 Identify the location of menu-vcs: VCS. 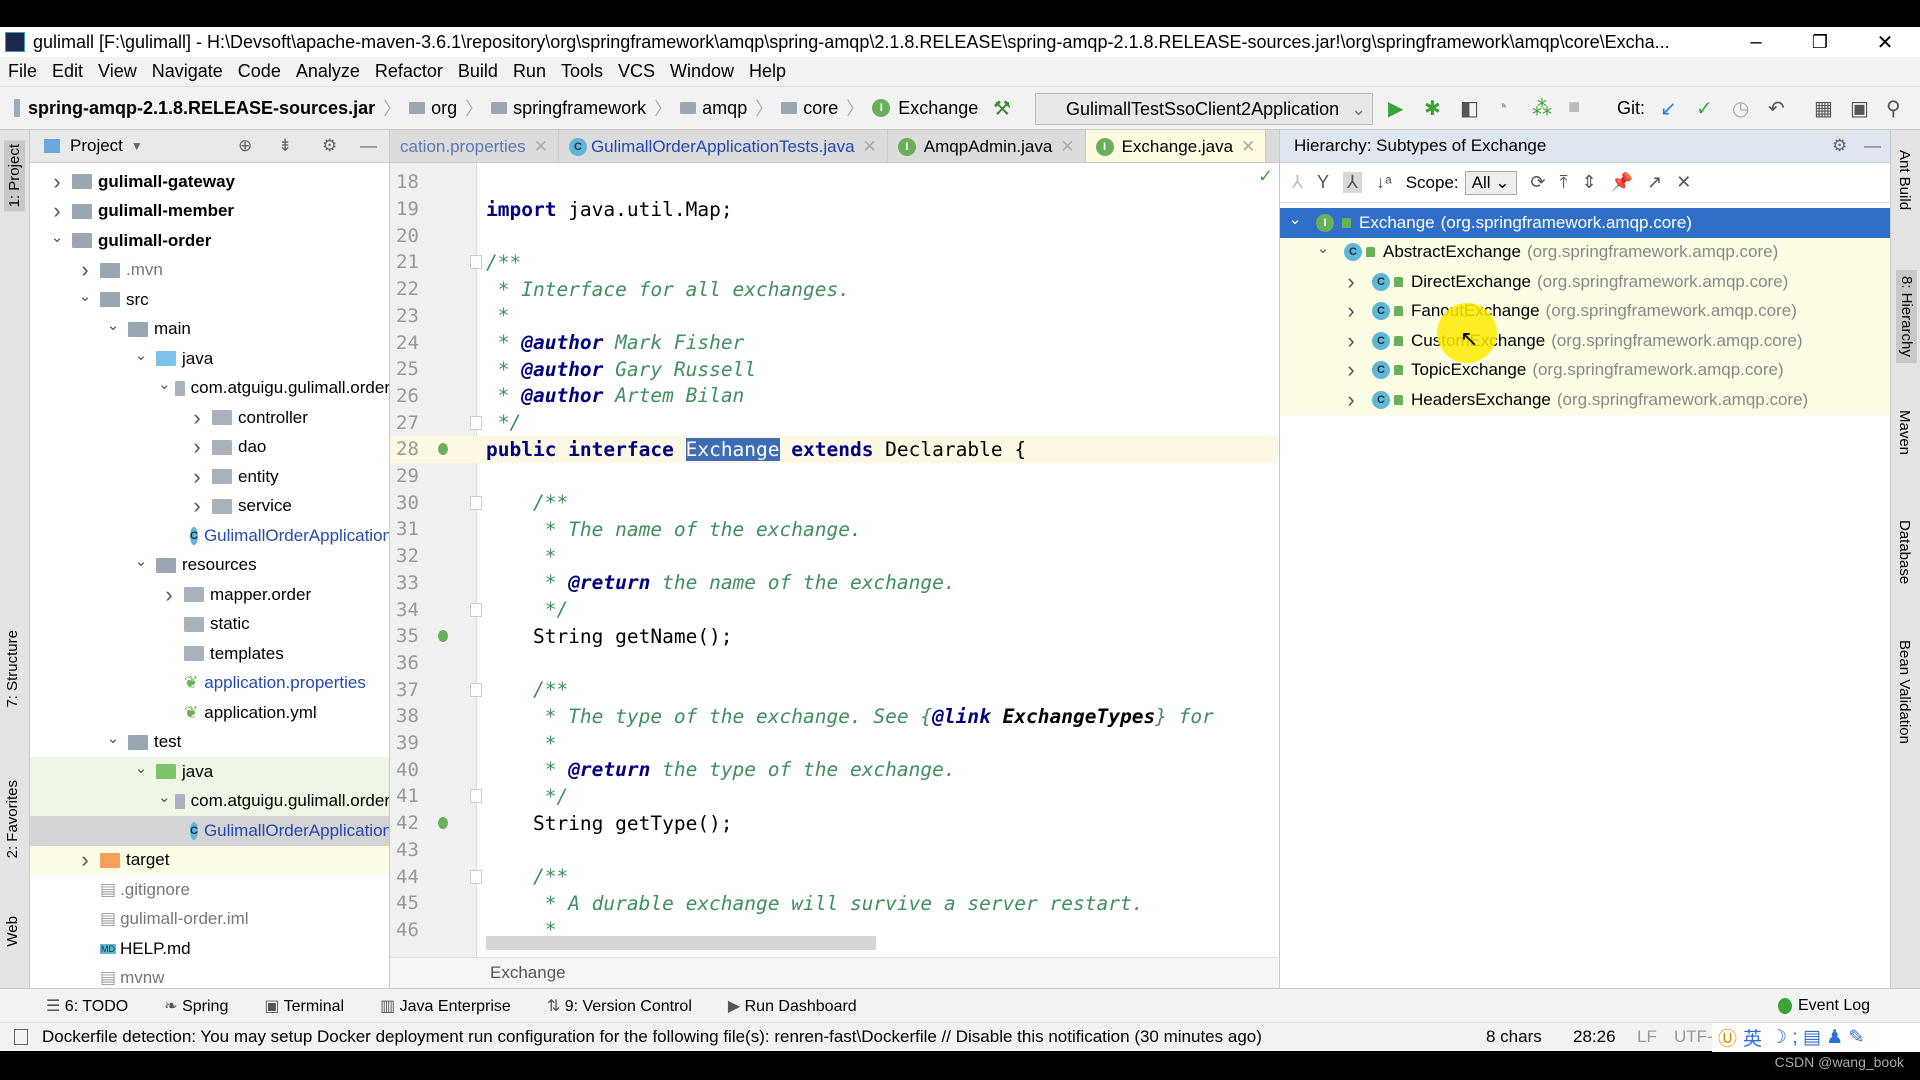
(636, 71).